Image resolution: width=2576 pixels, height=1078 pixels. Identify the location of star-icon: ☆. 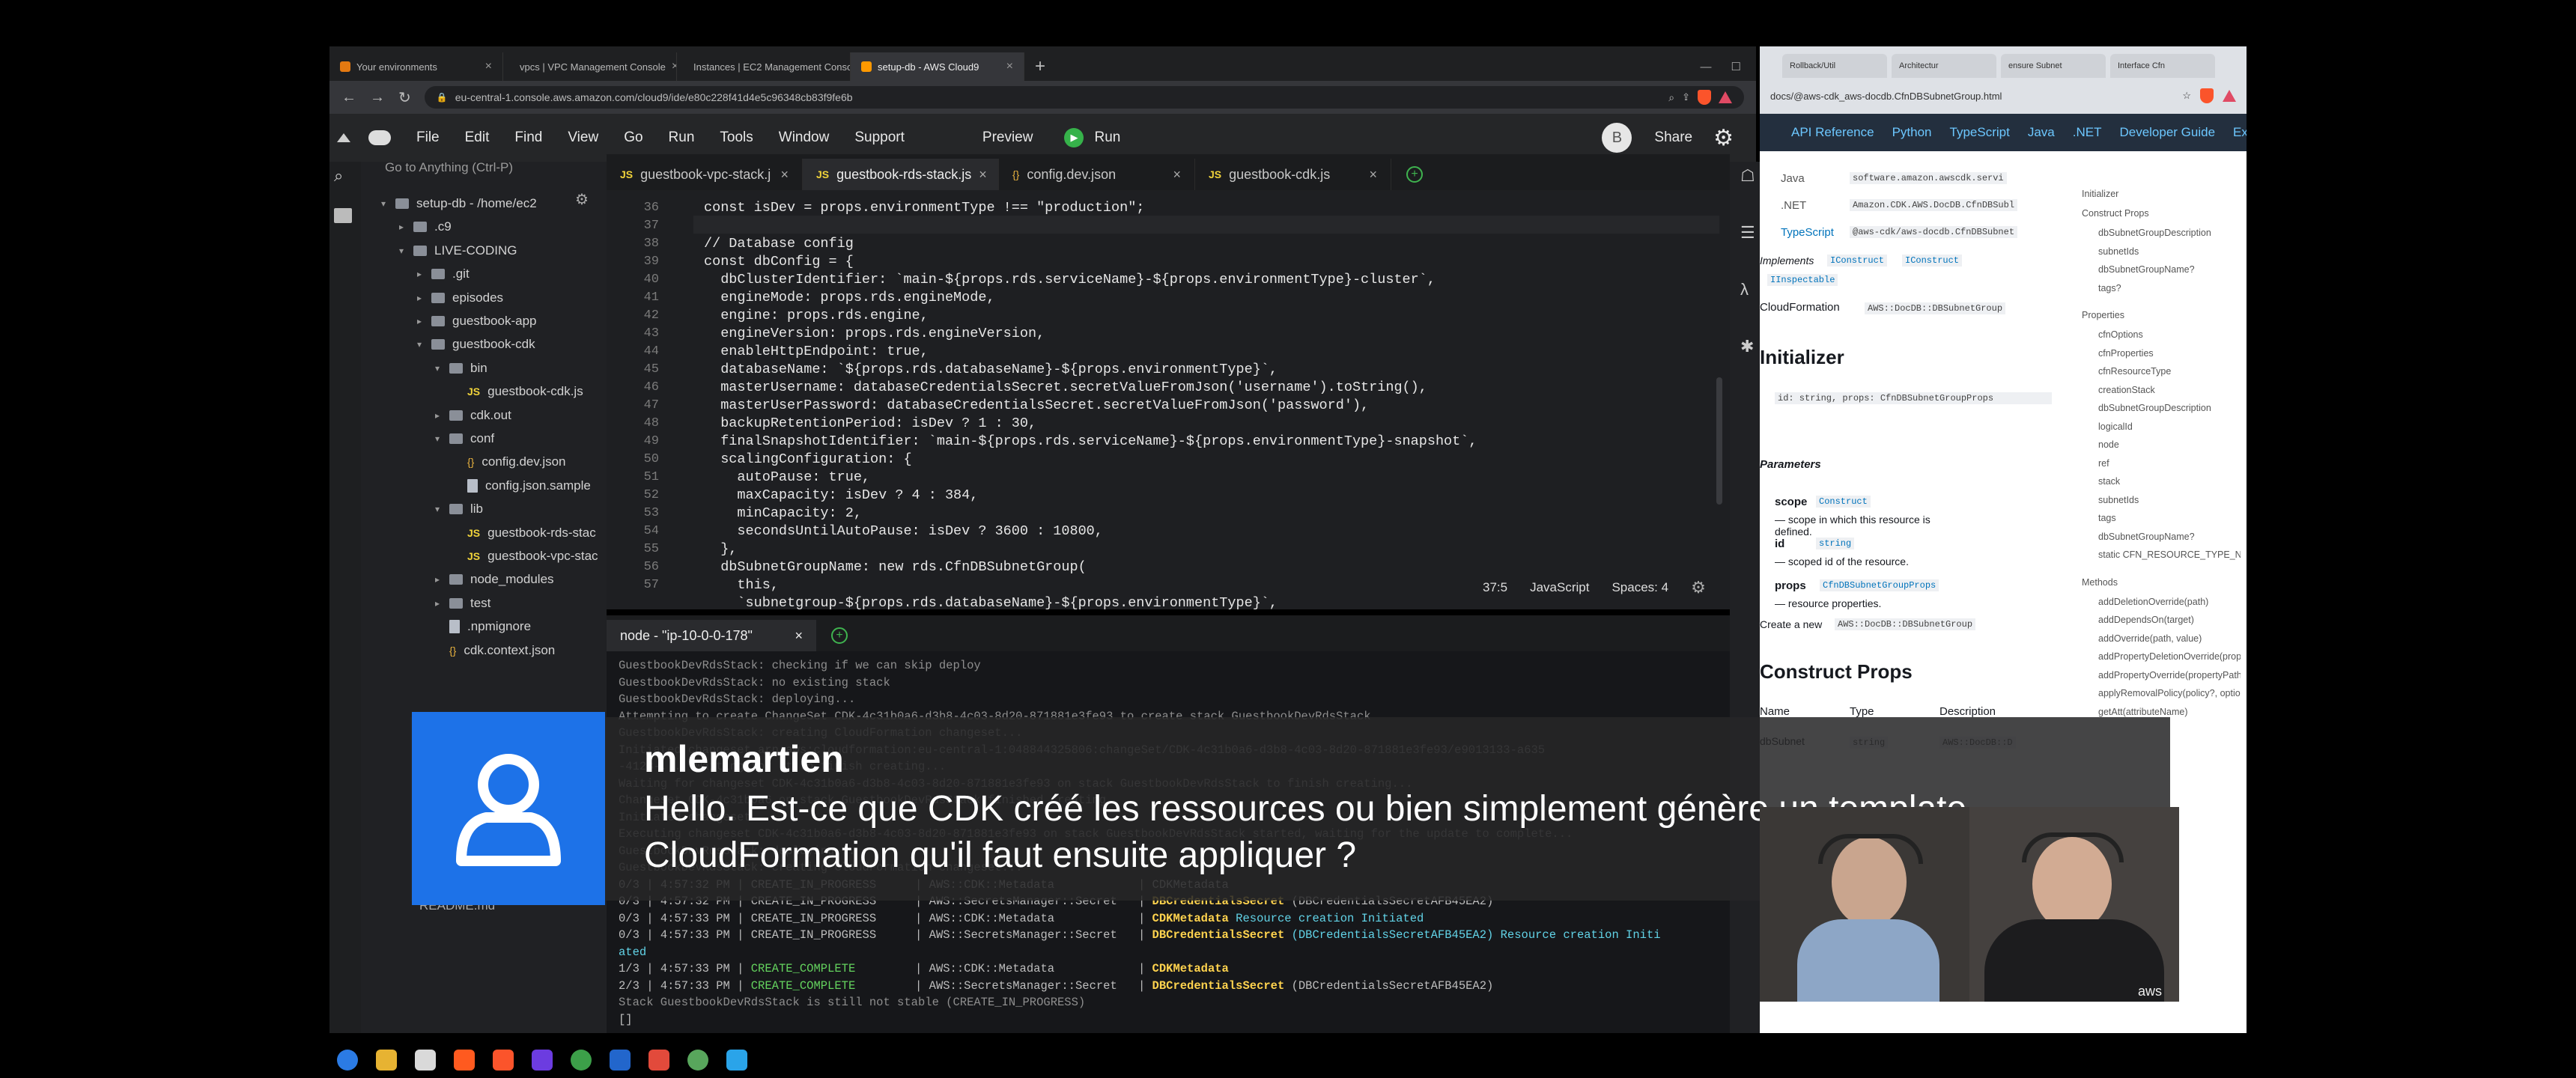
(2186, 96).